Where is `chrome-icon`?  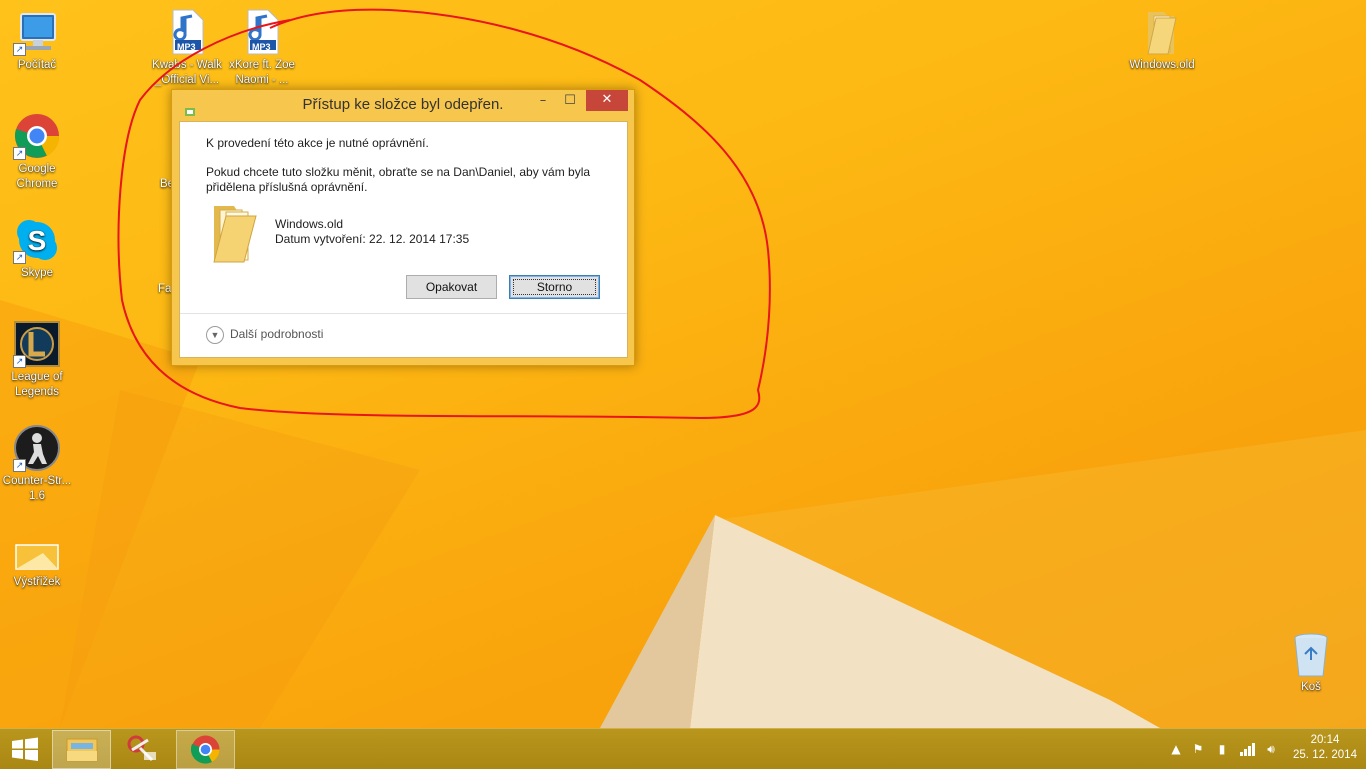 chrome-icon is located at coordinates (205, 749).